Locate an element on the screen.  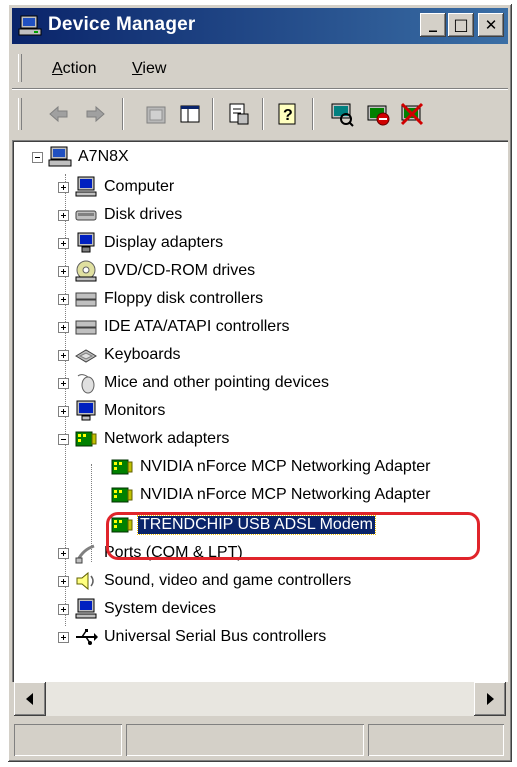
display-adapter-icon is located at coordinates (86, 242).